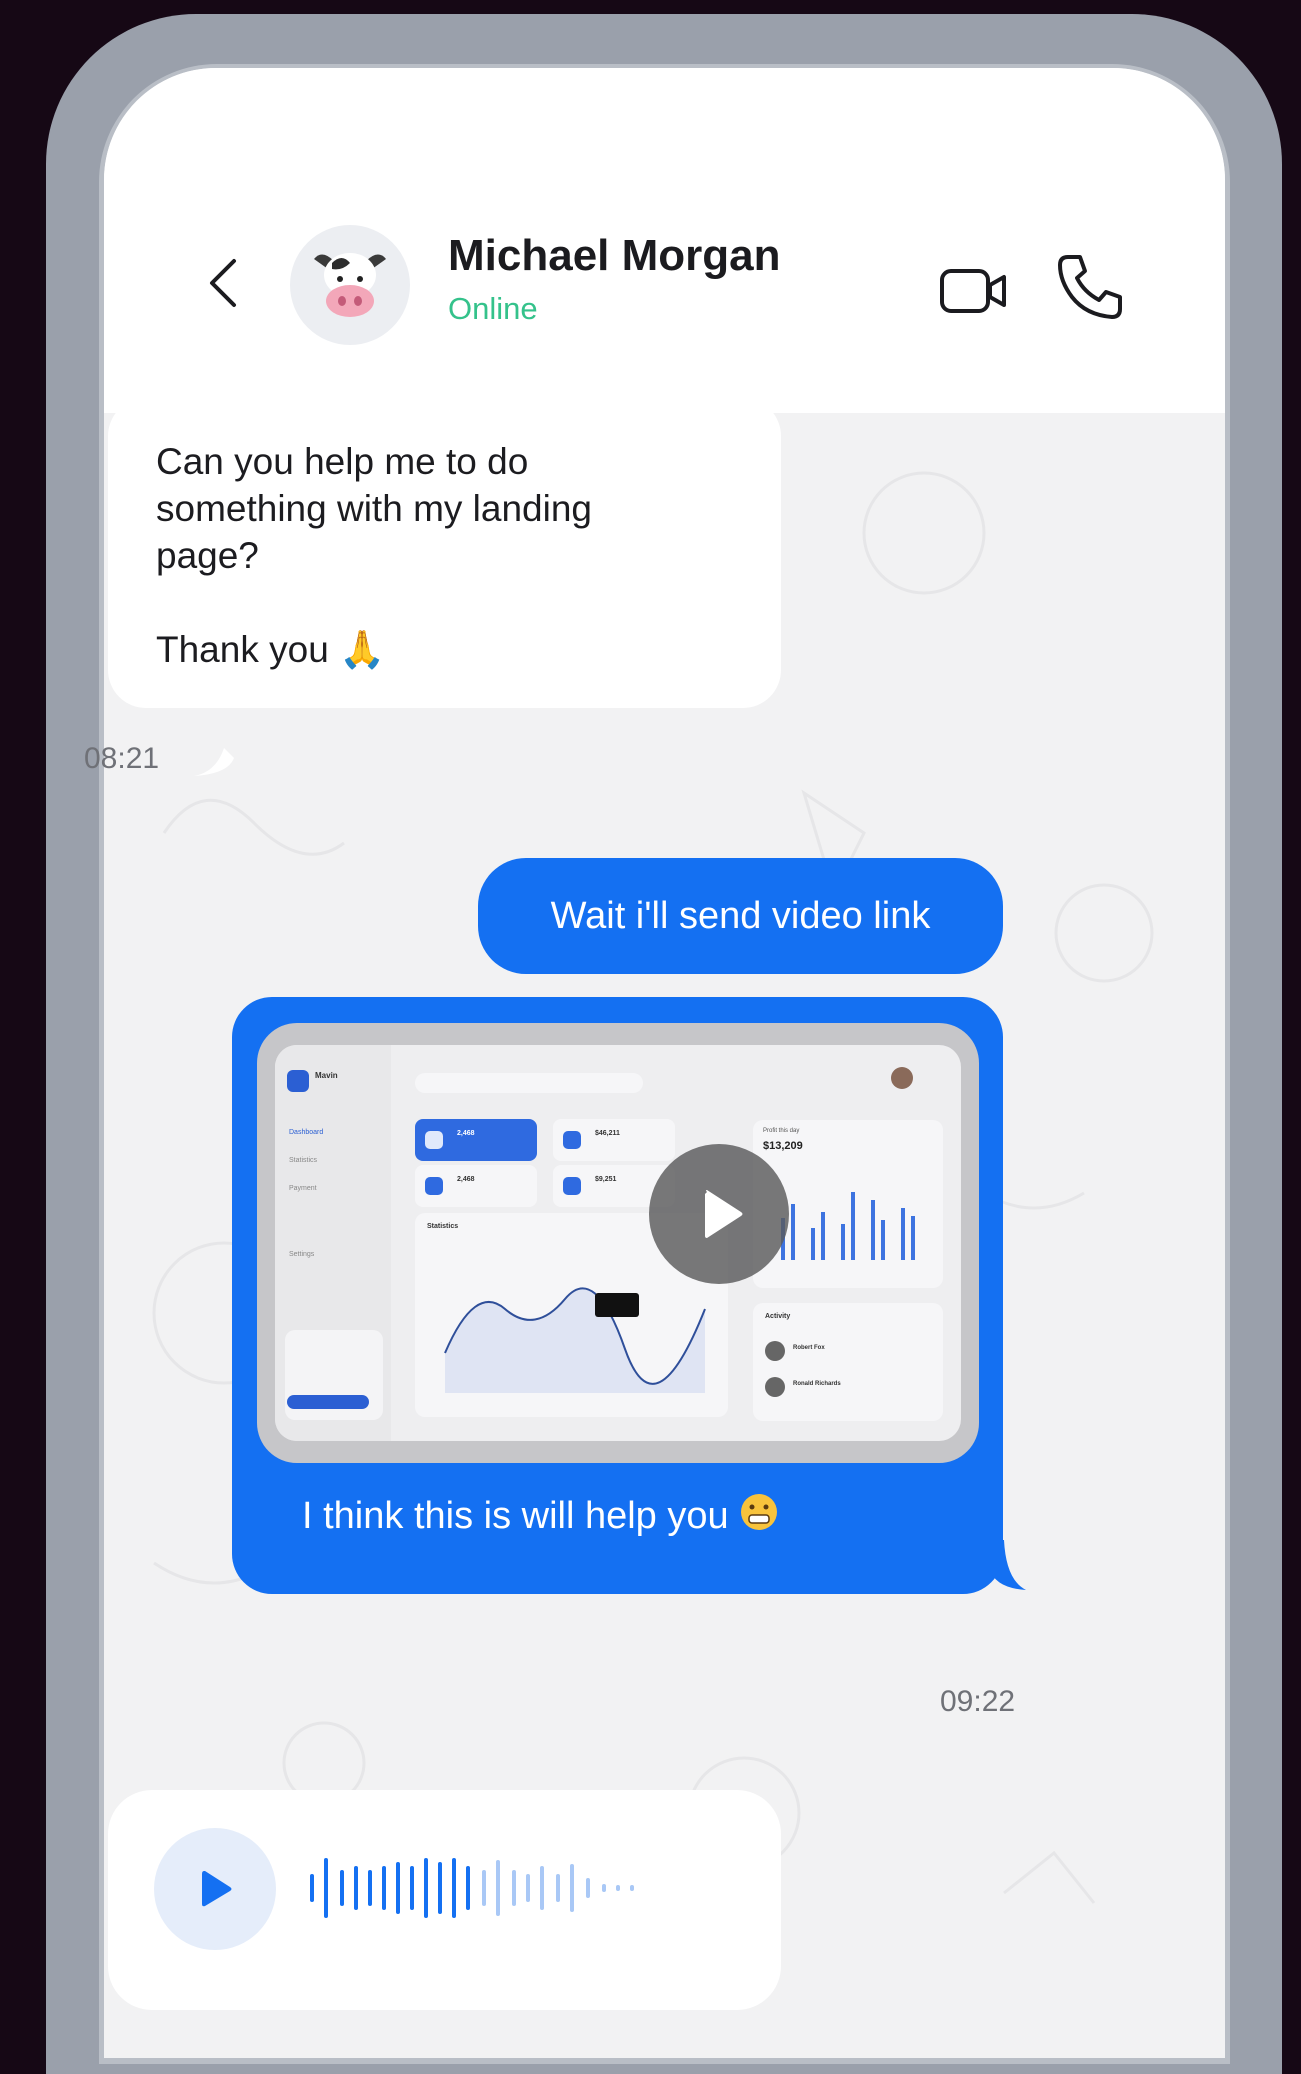  Describe the element at coordinates (271, 649) in the screenshot. I see `message-text: Thank you 🙏` at that location.